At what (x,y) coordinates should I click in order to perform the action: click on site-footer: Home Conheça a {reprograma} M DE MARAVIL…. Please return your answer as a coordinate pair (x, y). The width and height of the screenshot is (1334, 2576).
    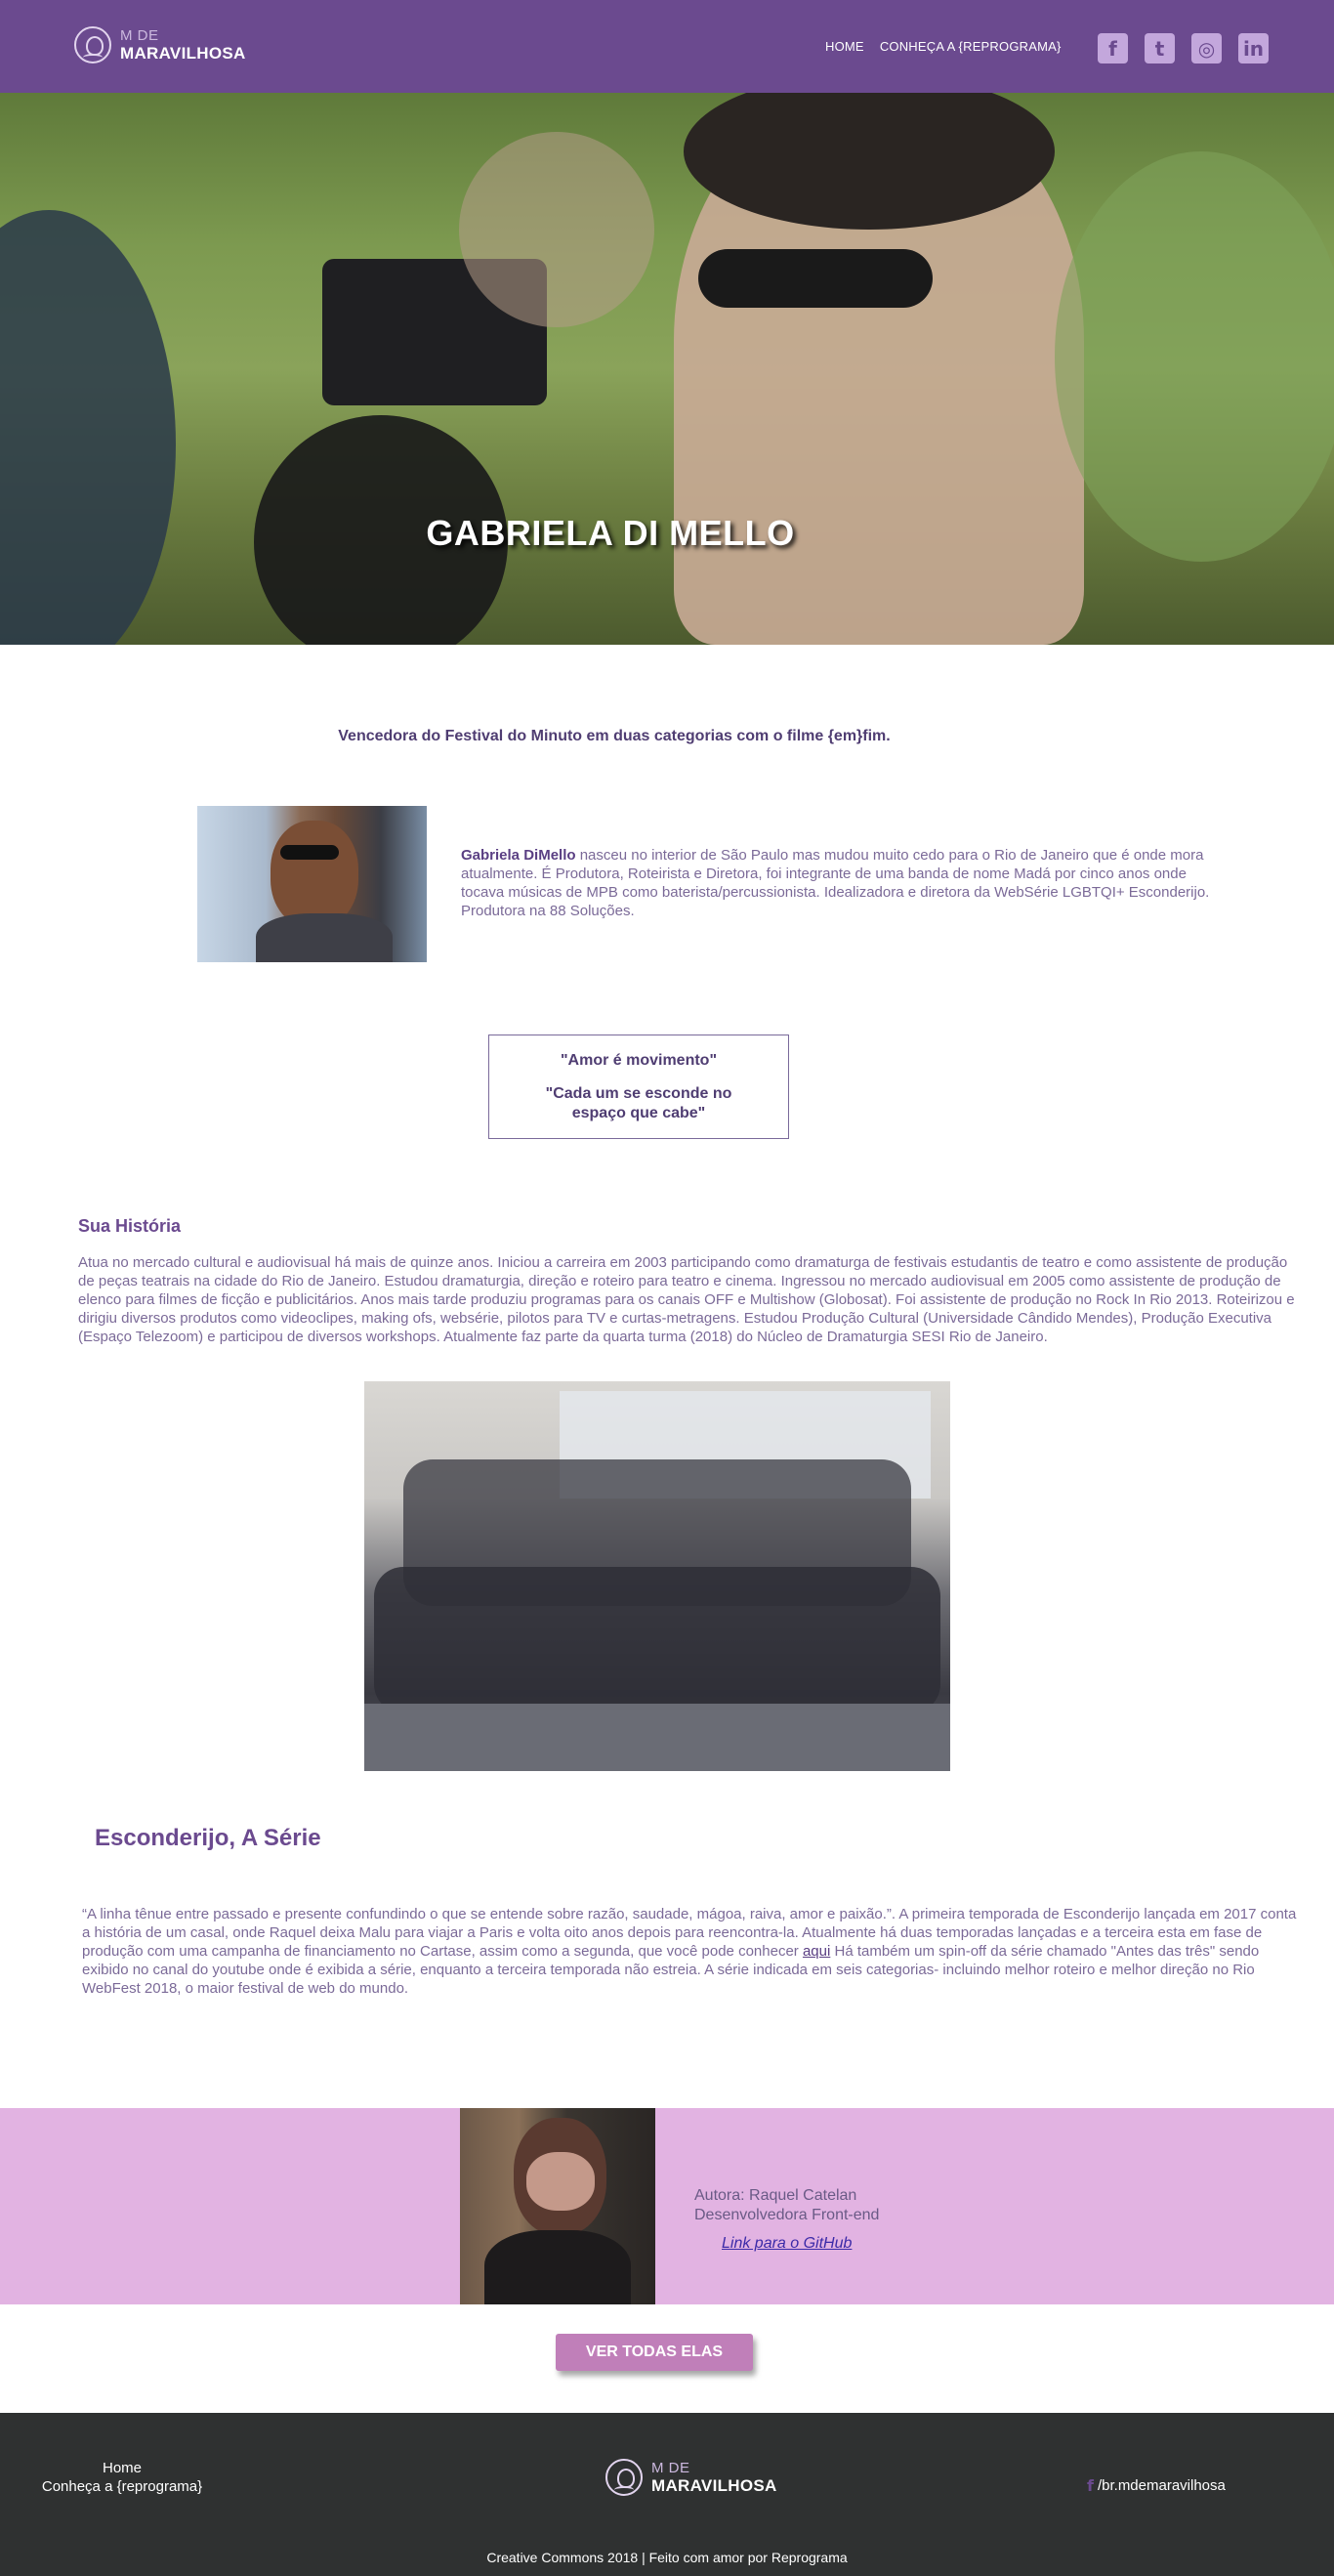
    Looking at the image, I should click on (667, 2494).